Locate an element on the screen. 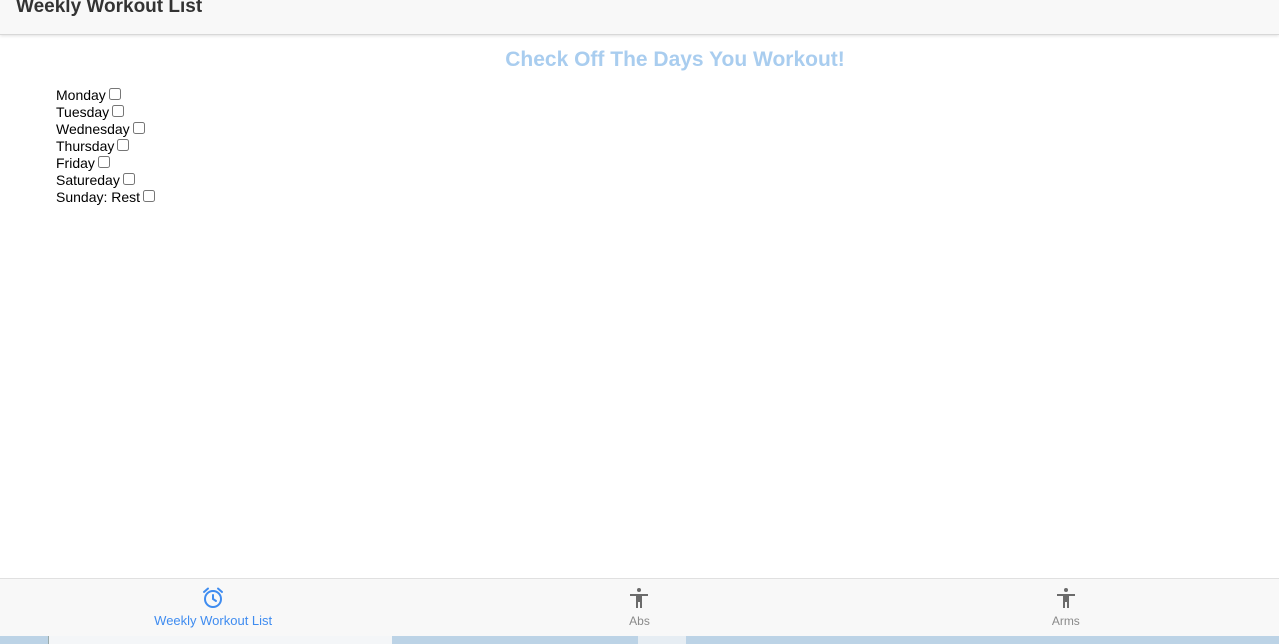 The height and width of the screenshot is (644, 1279). alarm-clock-icon is located at coordinates (213, 597).